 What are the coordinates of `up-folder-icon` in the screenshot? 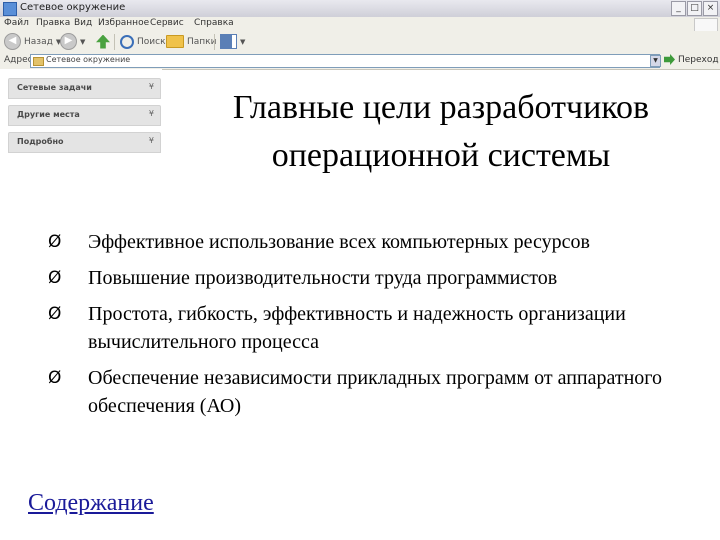 It's located at (103, 41).